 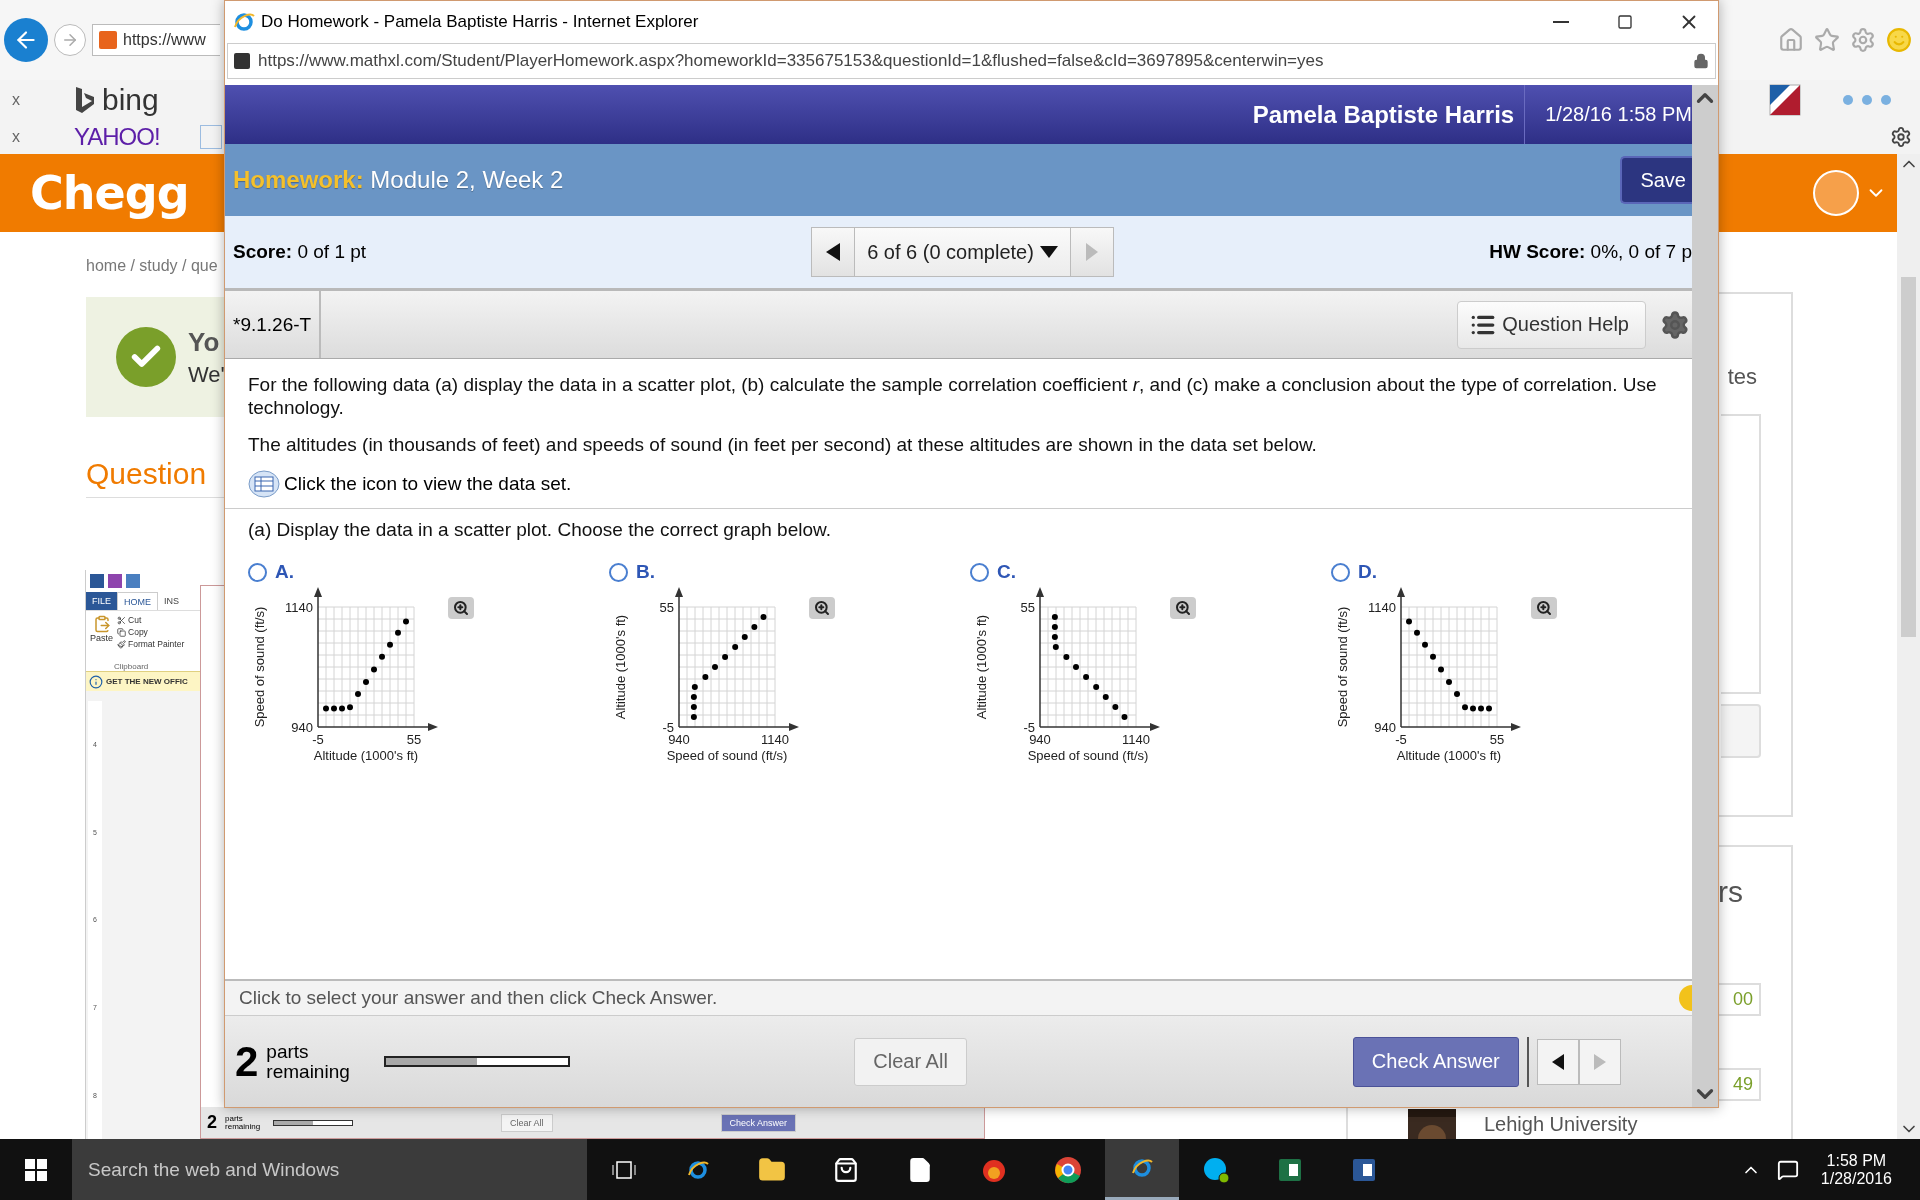 I want to click on favorite-link: bing, so click(x=130, y=100).